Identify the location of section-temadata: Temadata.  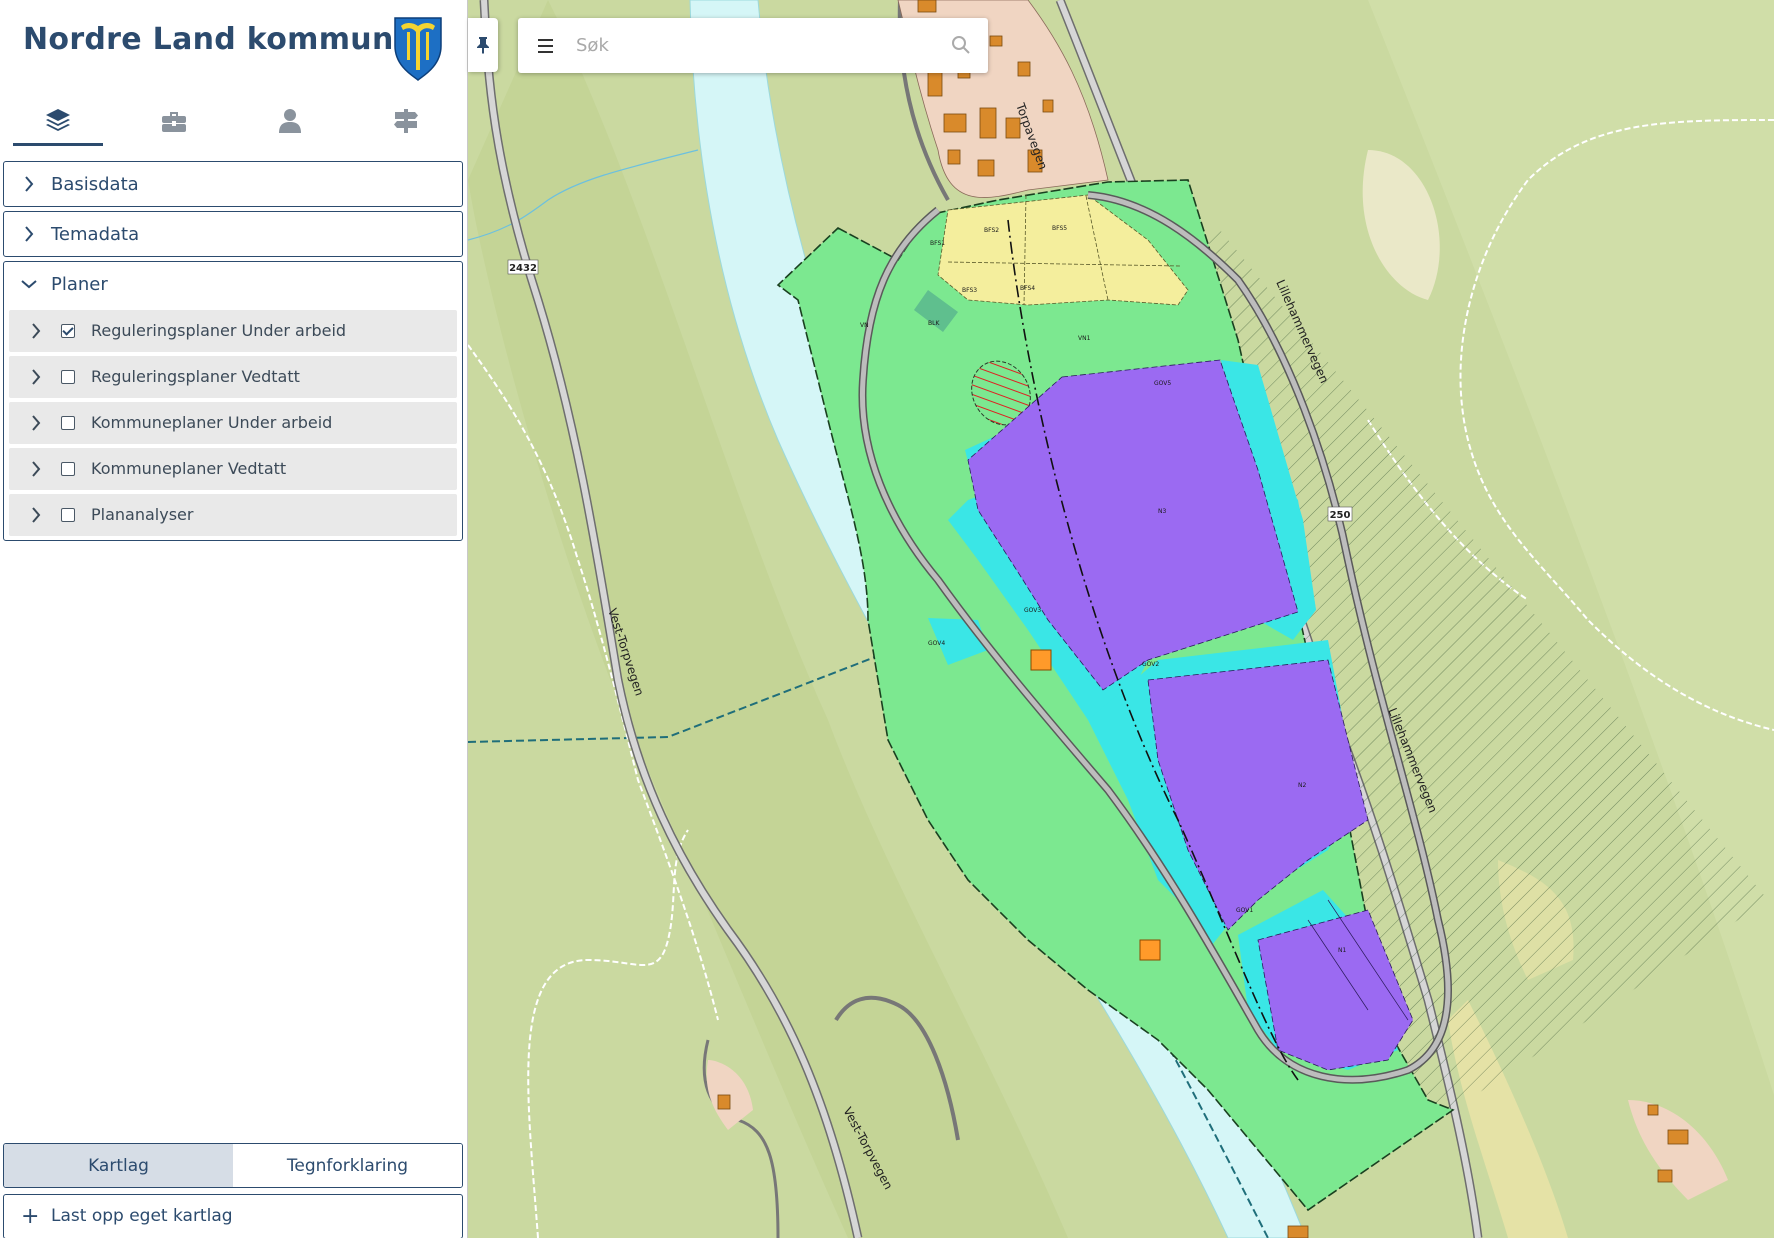
(233, 234).